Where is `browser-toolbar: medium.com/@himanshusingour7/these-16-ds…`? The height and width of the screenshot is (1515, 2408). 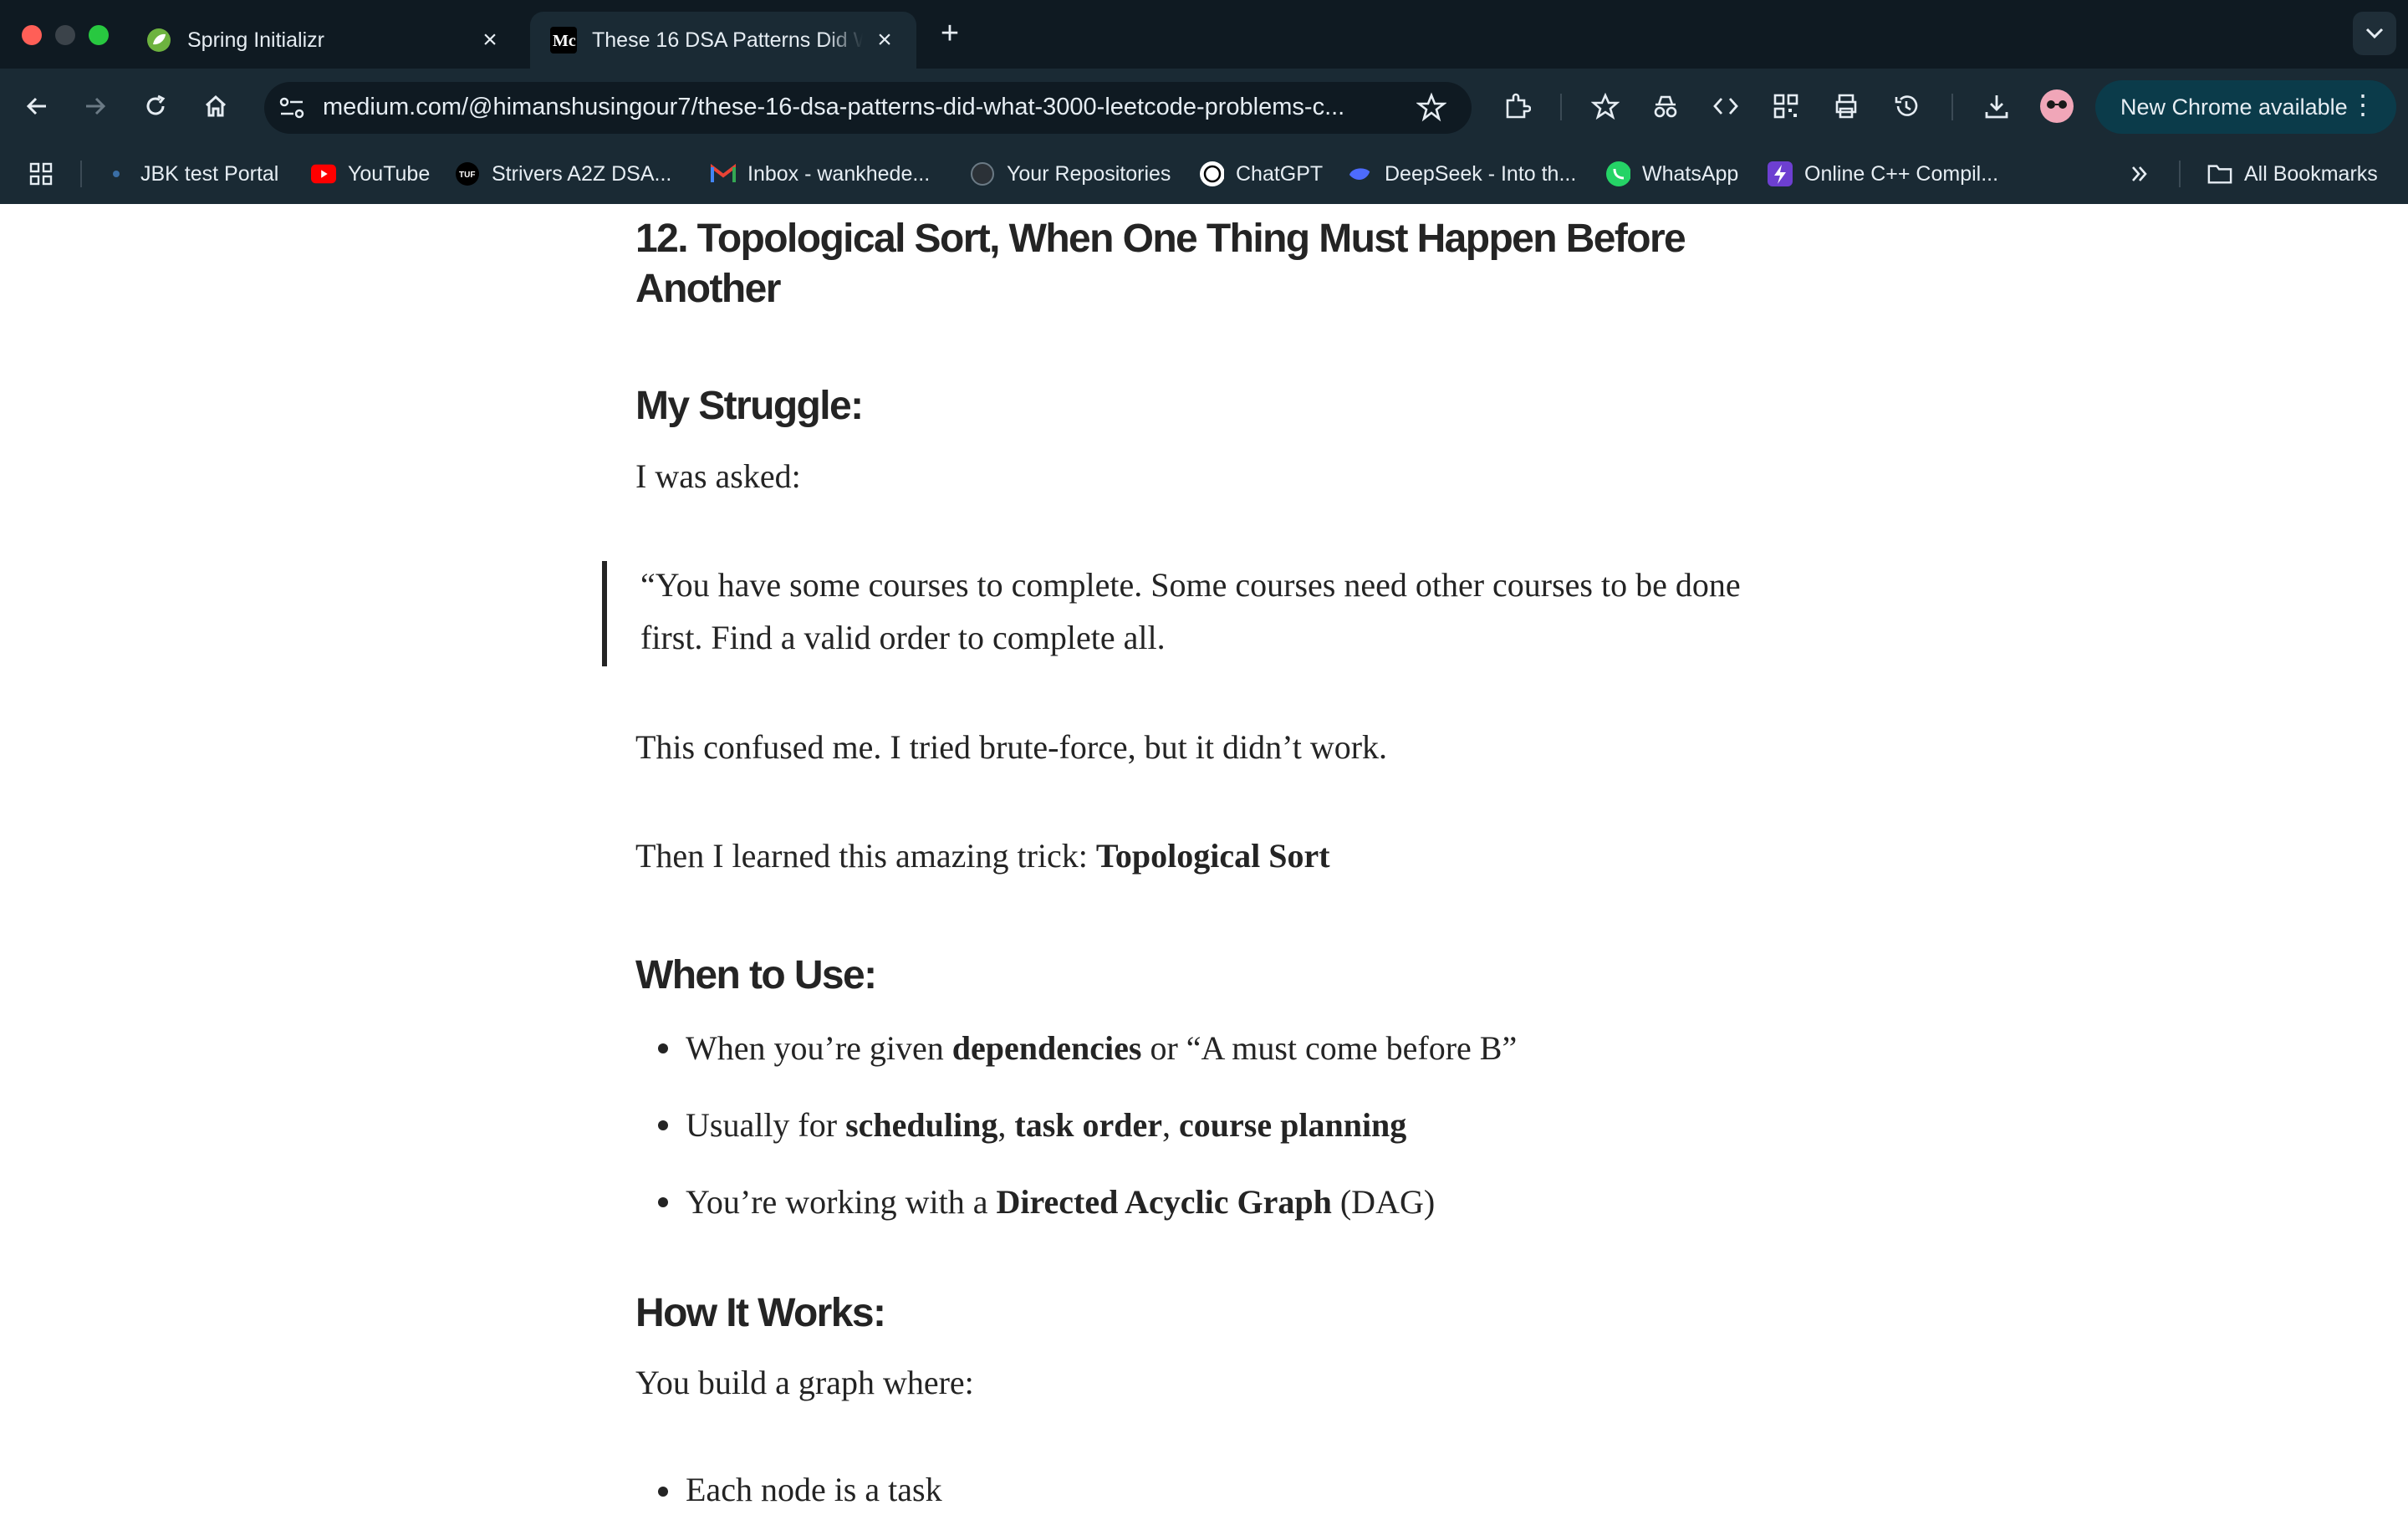 browser-toolbar: medium.com/@himanshusingour7/these-16-ds… is located at coordinates (1204, 106).